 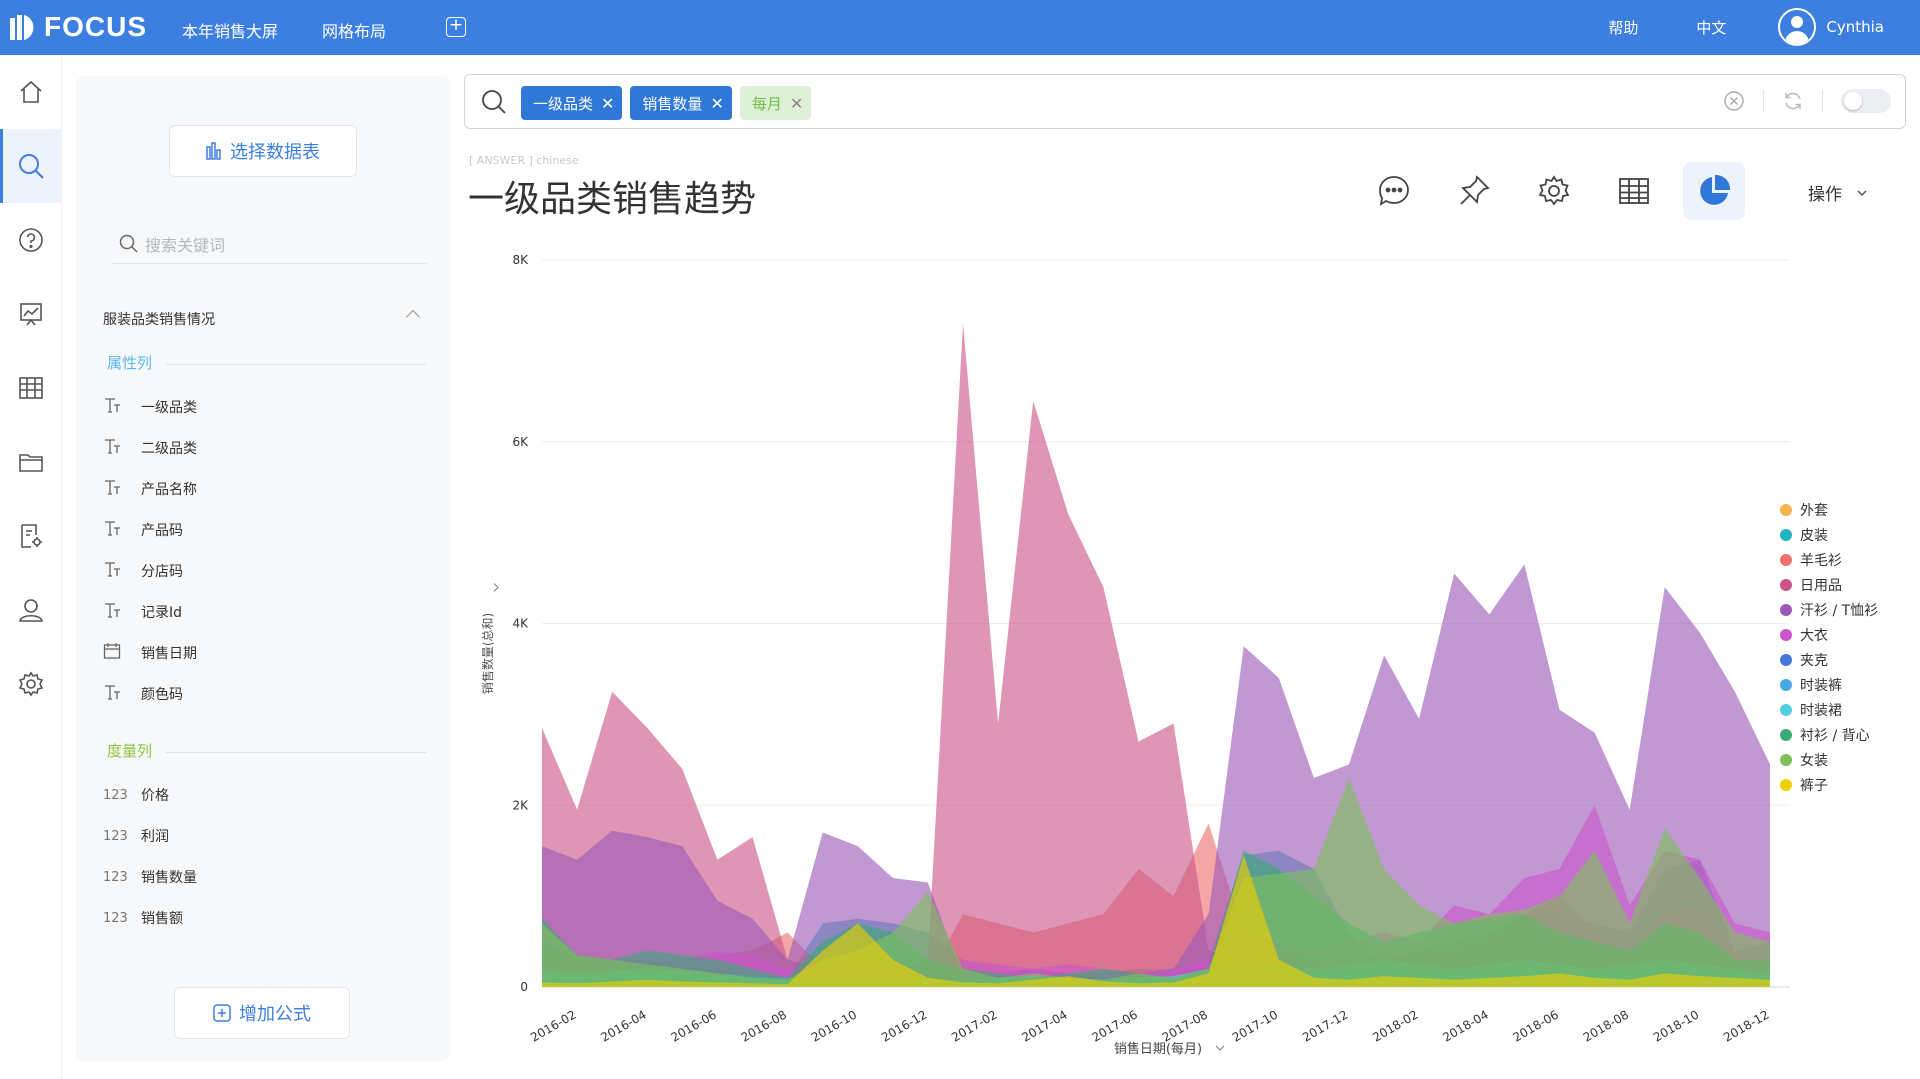 I want to click on mode-toggle, so click(x=1866, y=101).